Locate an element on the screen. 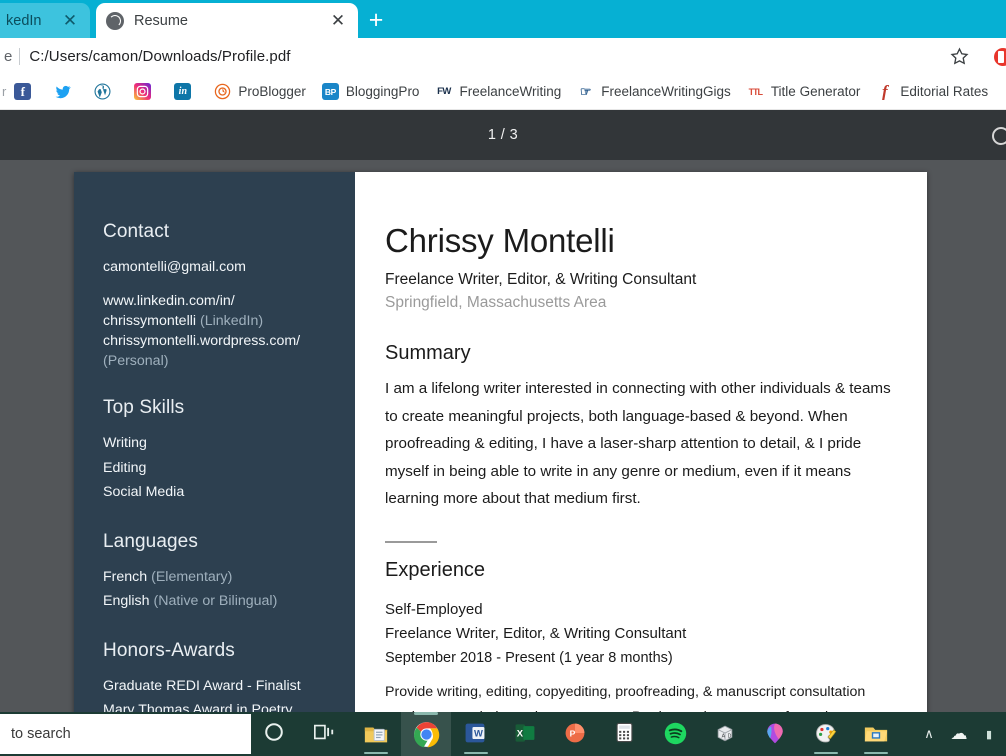 The height and width of the screenshot is (756, 1006). tab-resume-title: Resume is located at coordinates (161, 20).